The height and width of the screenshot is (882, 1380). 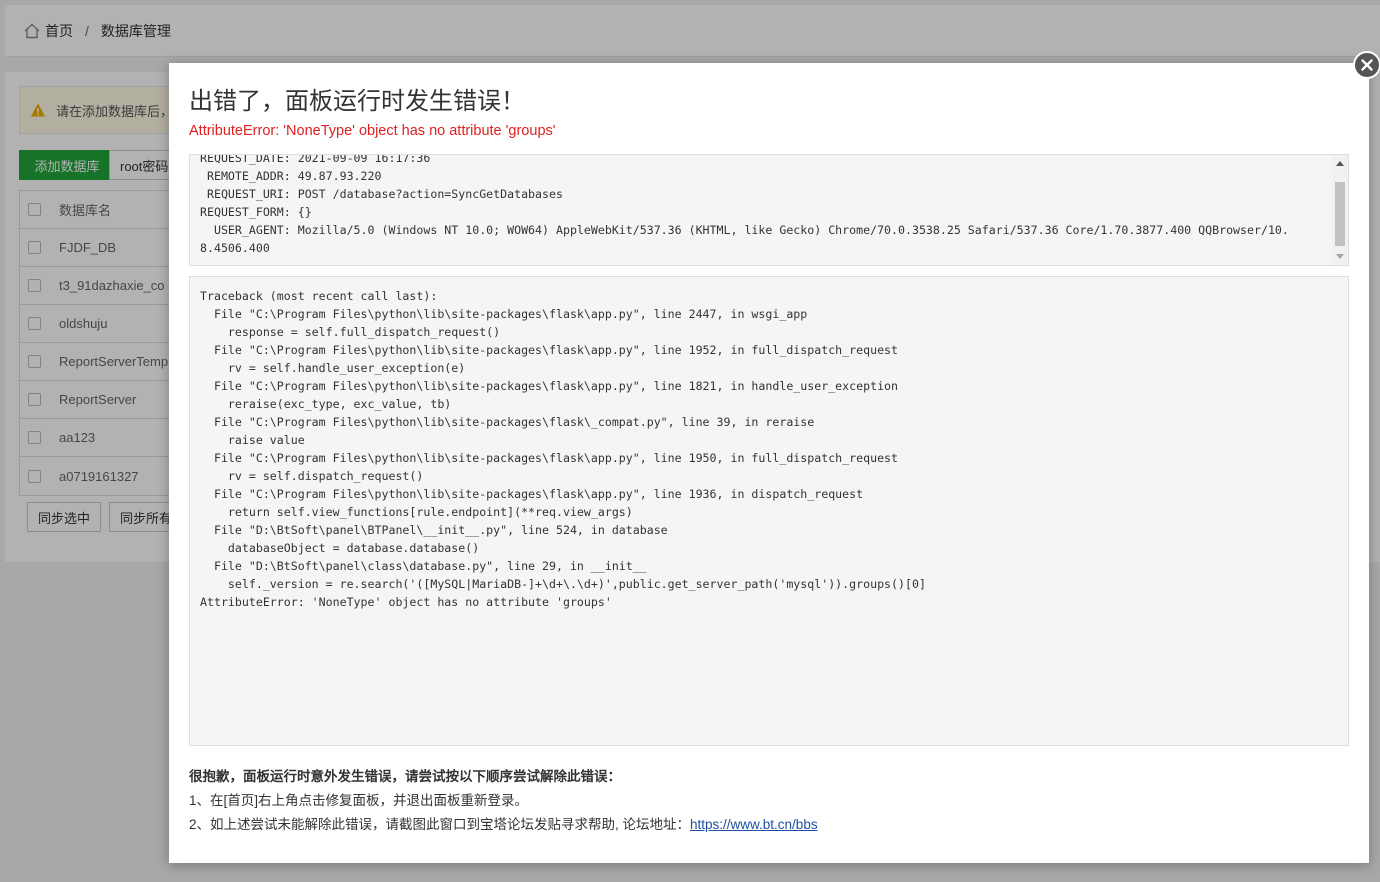 I want to click on scroll-down-arrow-icon, so click(x=1340, y=256).